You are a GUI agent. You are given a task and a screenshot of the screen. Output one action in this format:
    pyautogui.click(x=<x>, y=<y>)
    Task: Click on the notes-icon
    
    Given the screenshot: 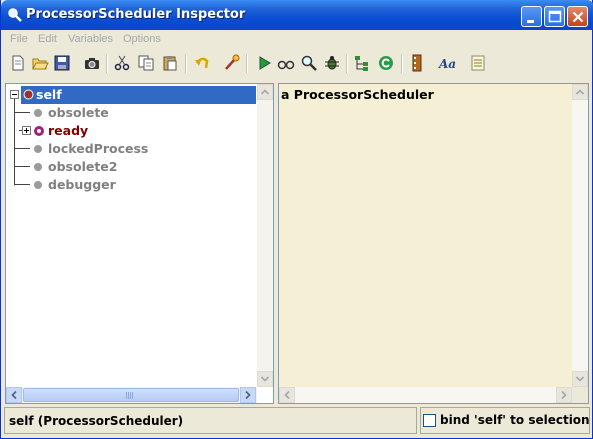 What is the action you would take?
    pyautogui.click(x=478, y=63)
    